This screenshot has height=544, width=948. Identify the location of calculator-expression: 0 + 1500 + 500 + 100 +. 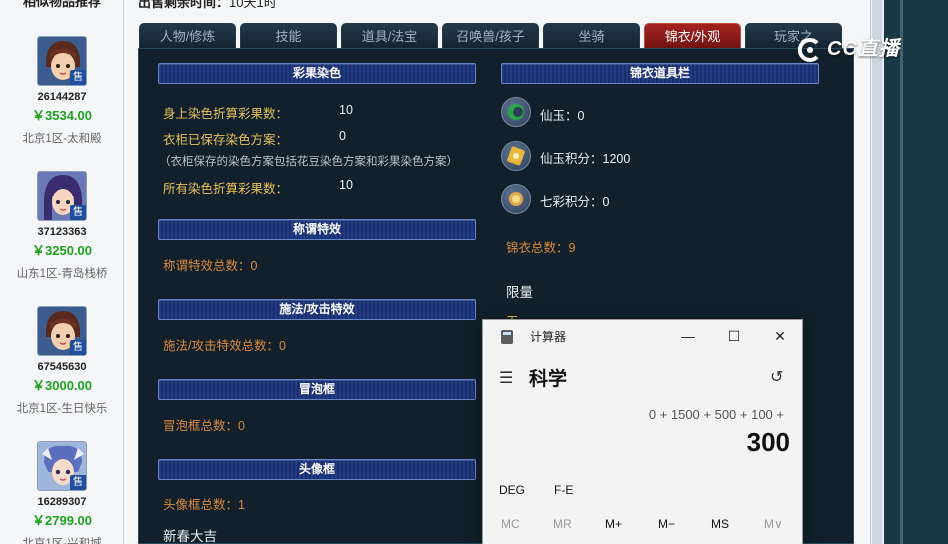
(716, 414).